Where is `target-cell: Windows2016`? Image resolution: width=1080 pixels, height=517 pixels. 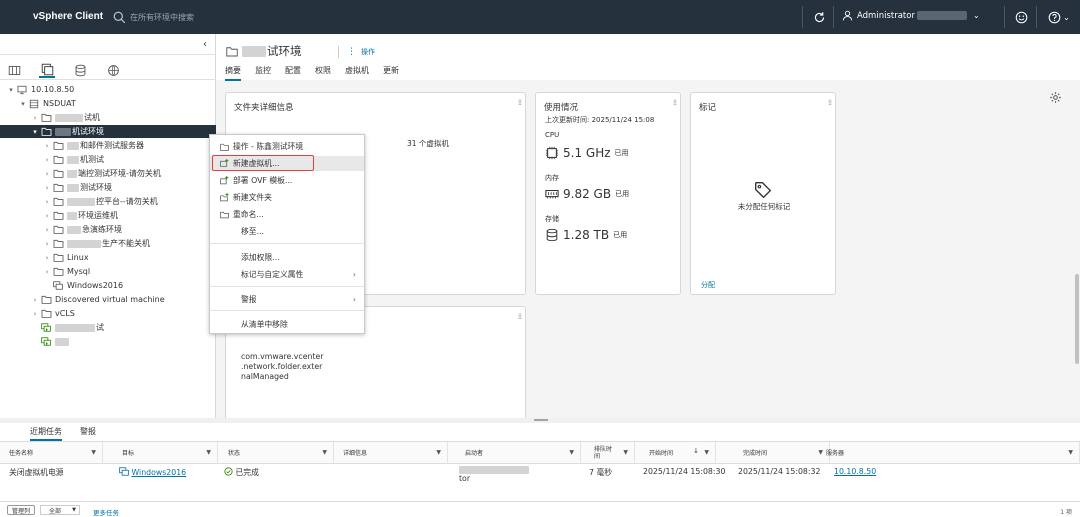 target-cell: Windows2016 is located at coordinates (152, 472).